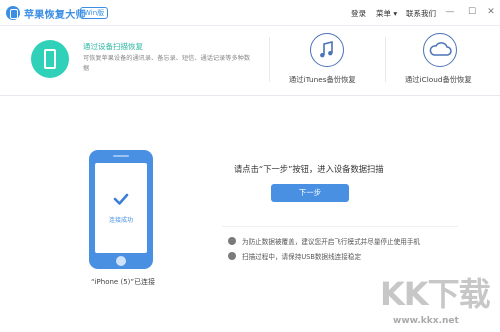 The height and width of the screenshot is (332, 500). I want to click on maximize-icon: ☐, so click(472, 12).